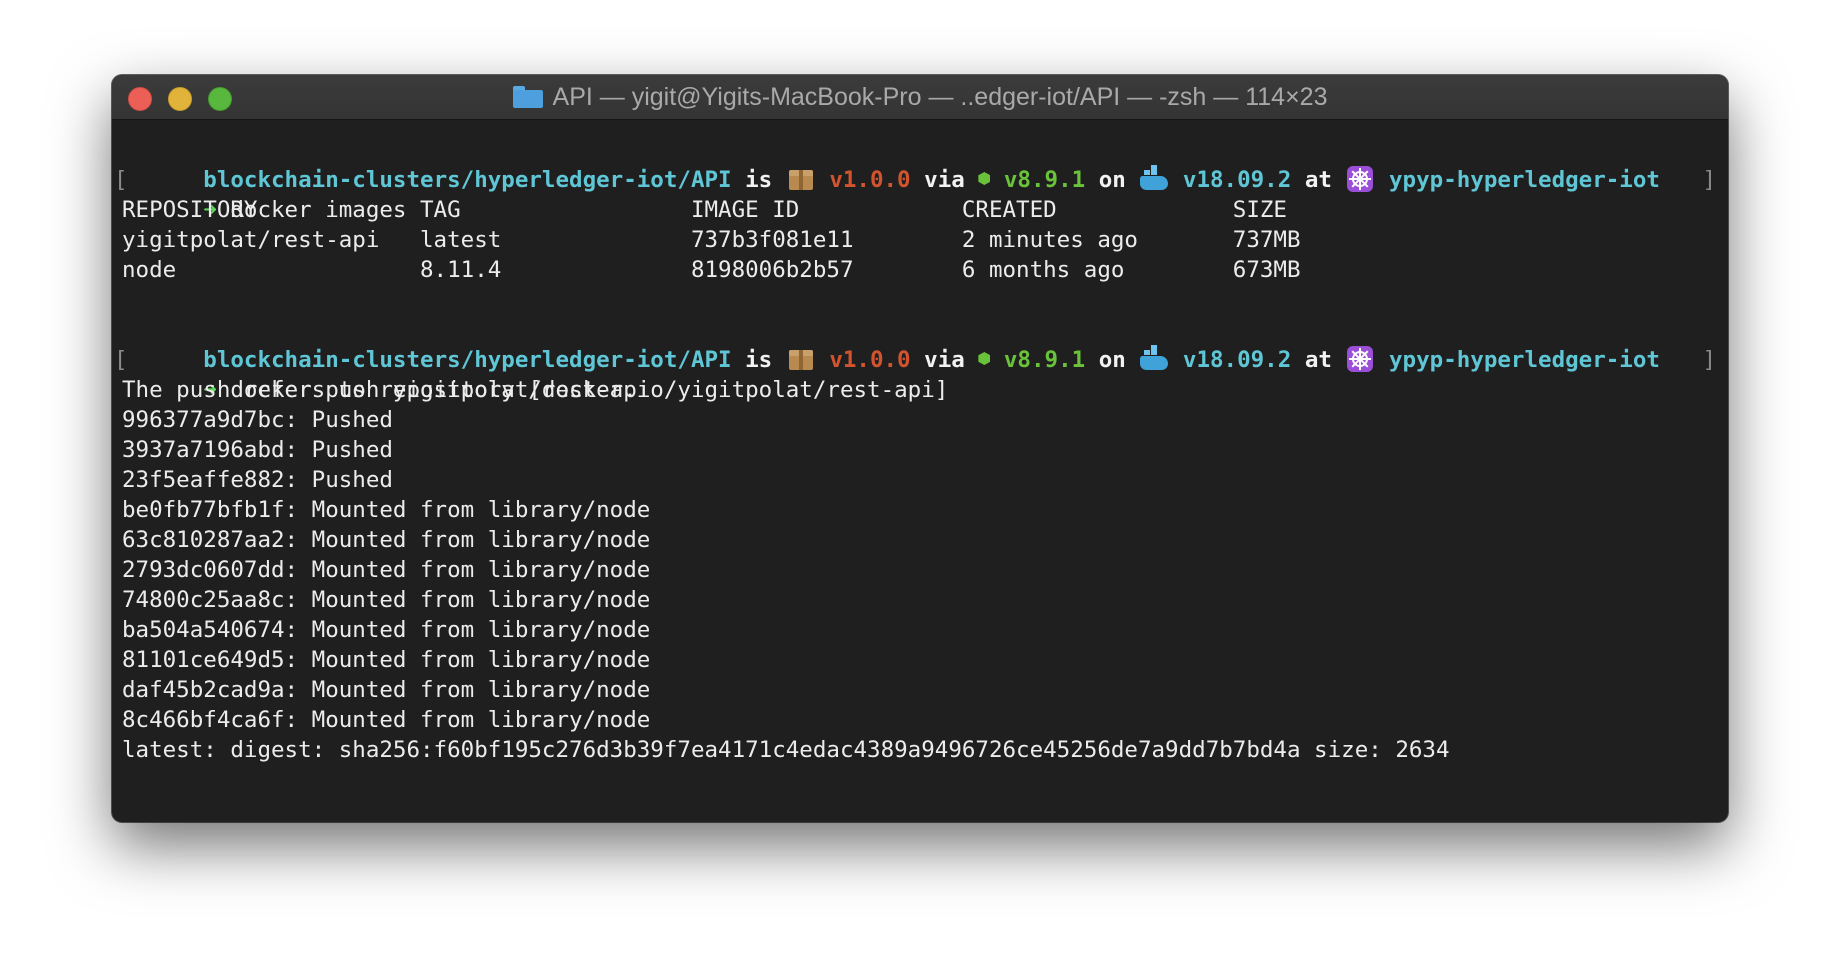 The image size is (1840, 970). What do you see at coordinates (386, 540) in the screenshot?
I see `output-line: 63c810287aa2: Mounted from library/node` at bounding box center [386, 540].